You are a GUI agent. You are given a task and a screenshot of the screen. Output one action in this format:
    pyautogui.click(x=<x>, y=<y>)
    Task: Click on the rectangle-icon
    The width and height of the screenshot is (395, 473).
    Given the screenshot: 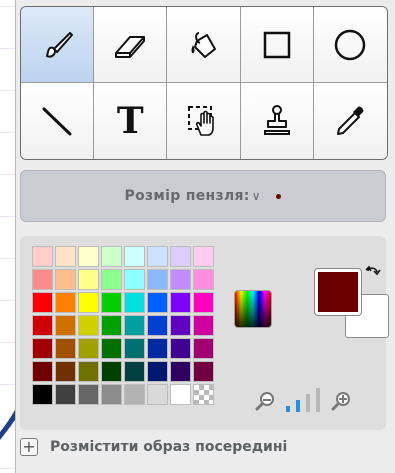 What is the action you would take?
    pyautogui.click(x=276, y=44)
    